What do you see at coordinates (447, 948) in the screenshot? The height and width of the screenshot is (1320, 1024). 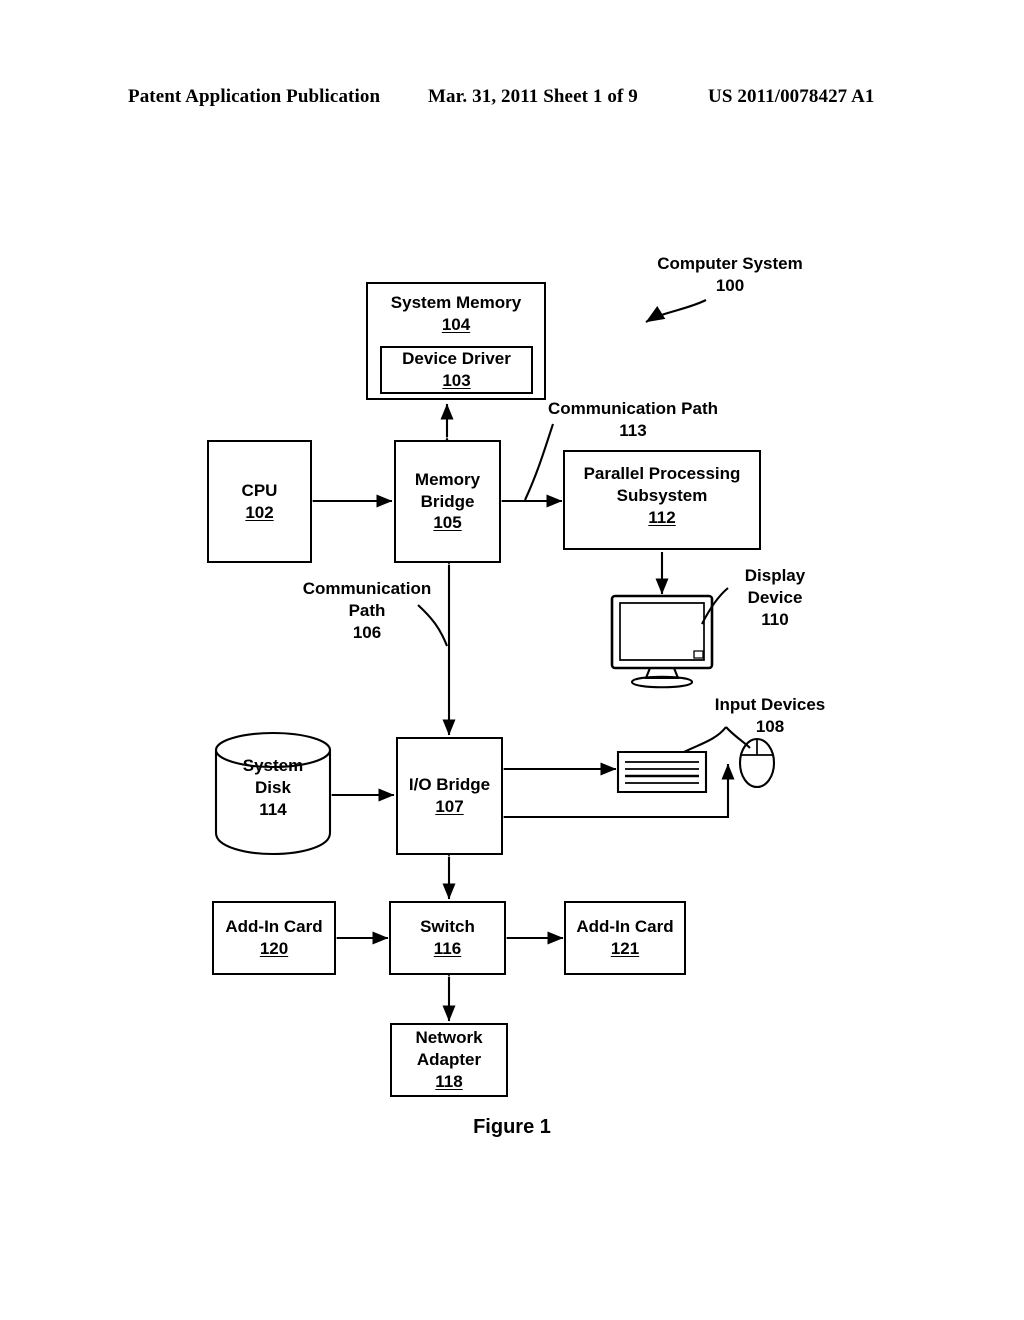 I see `switch-ref: 116` at bounding box center [447, 948].